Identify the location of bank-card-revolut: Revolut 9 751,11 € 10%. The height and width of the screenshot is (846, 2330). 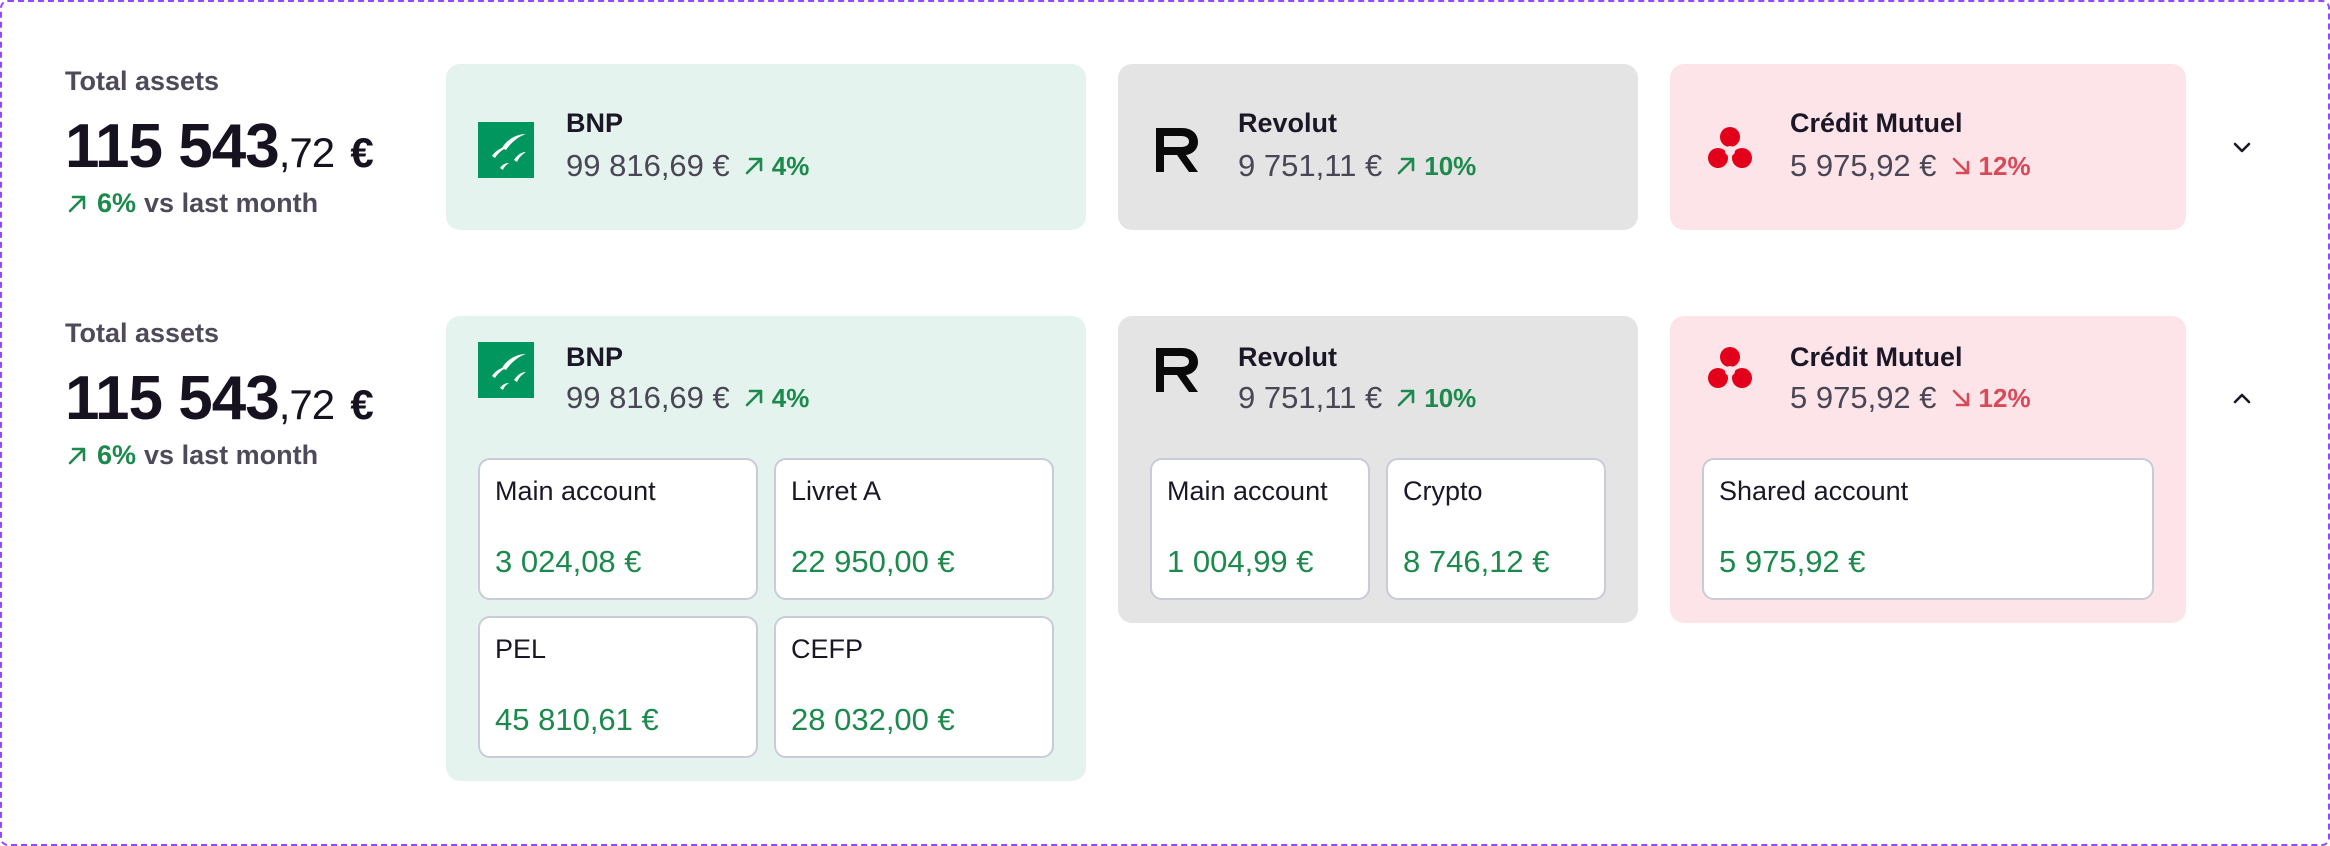
(1378, 147).